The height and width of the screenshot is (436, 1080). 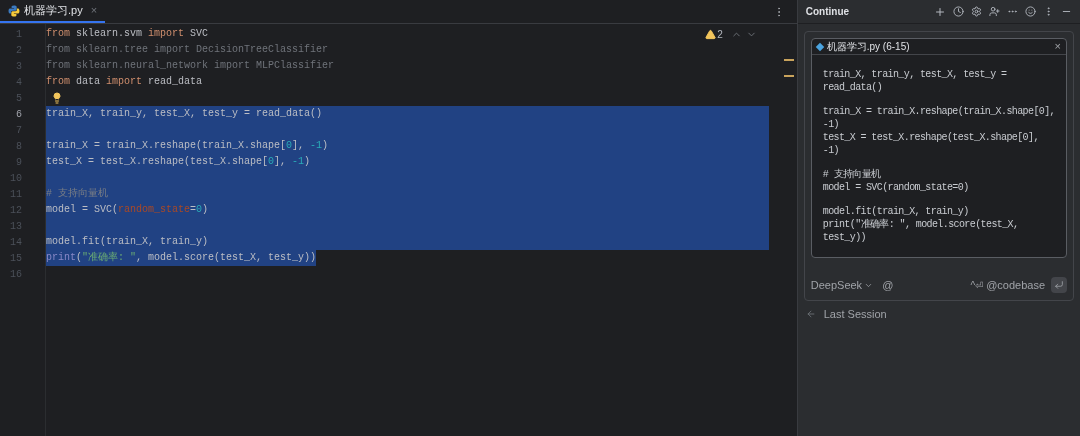 What do you see at coordinates (57, 98) in the screenshot?
I see `lightbulb-icon` at bounding box center [57, 98].